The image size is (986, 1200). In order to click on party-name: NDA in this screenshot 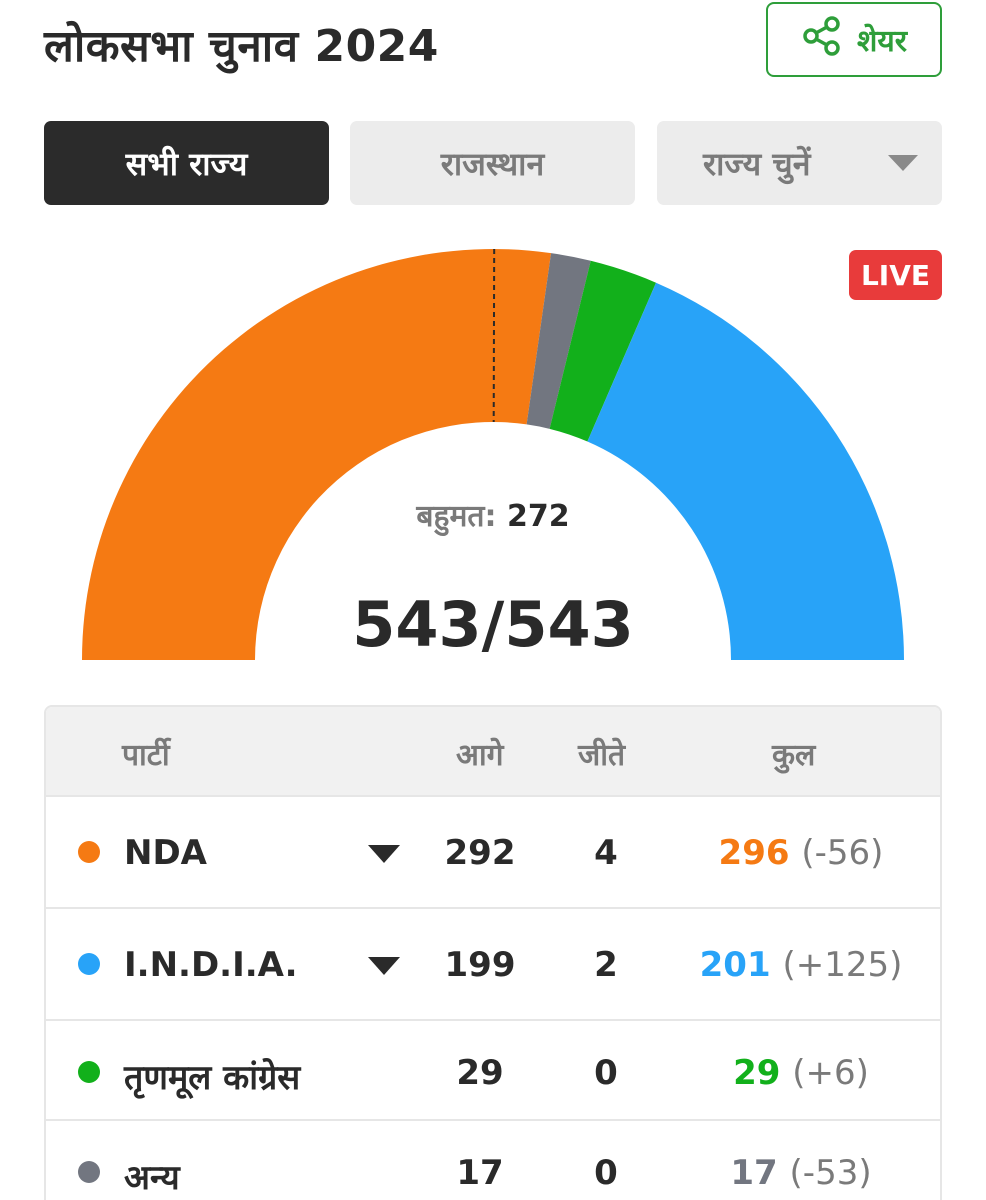, I will do `click(165, 853)`.